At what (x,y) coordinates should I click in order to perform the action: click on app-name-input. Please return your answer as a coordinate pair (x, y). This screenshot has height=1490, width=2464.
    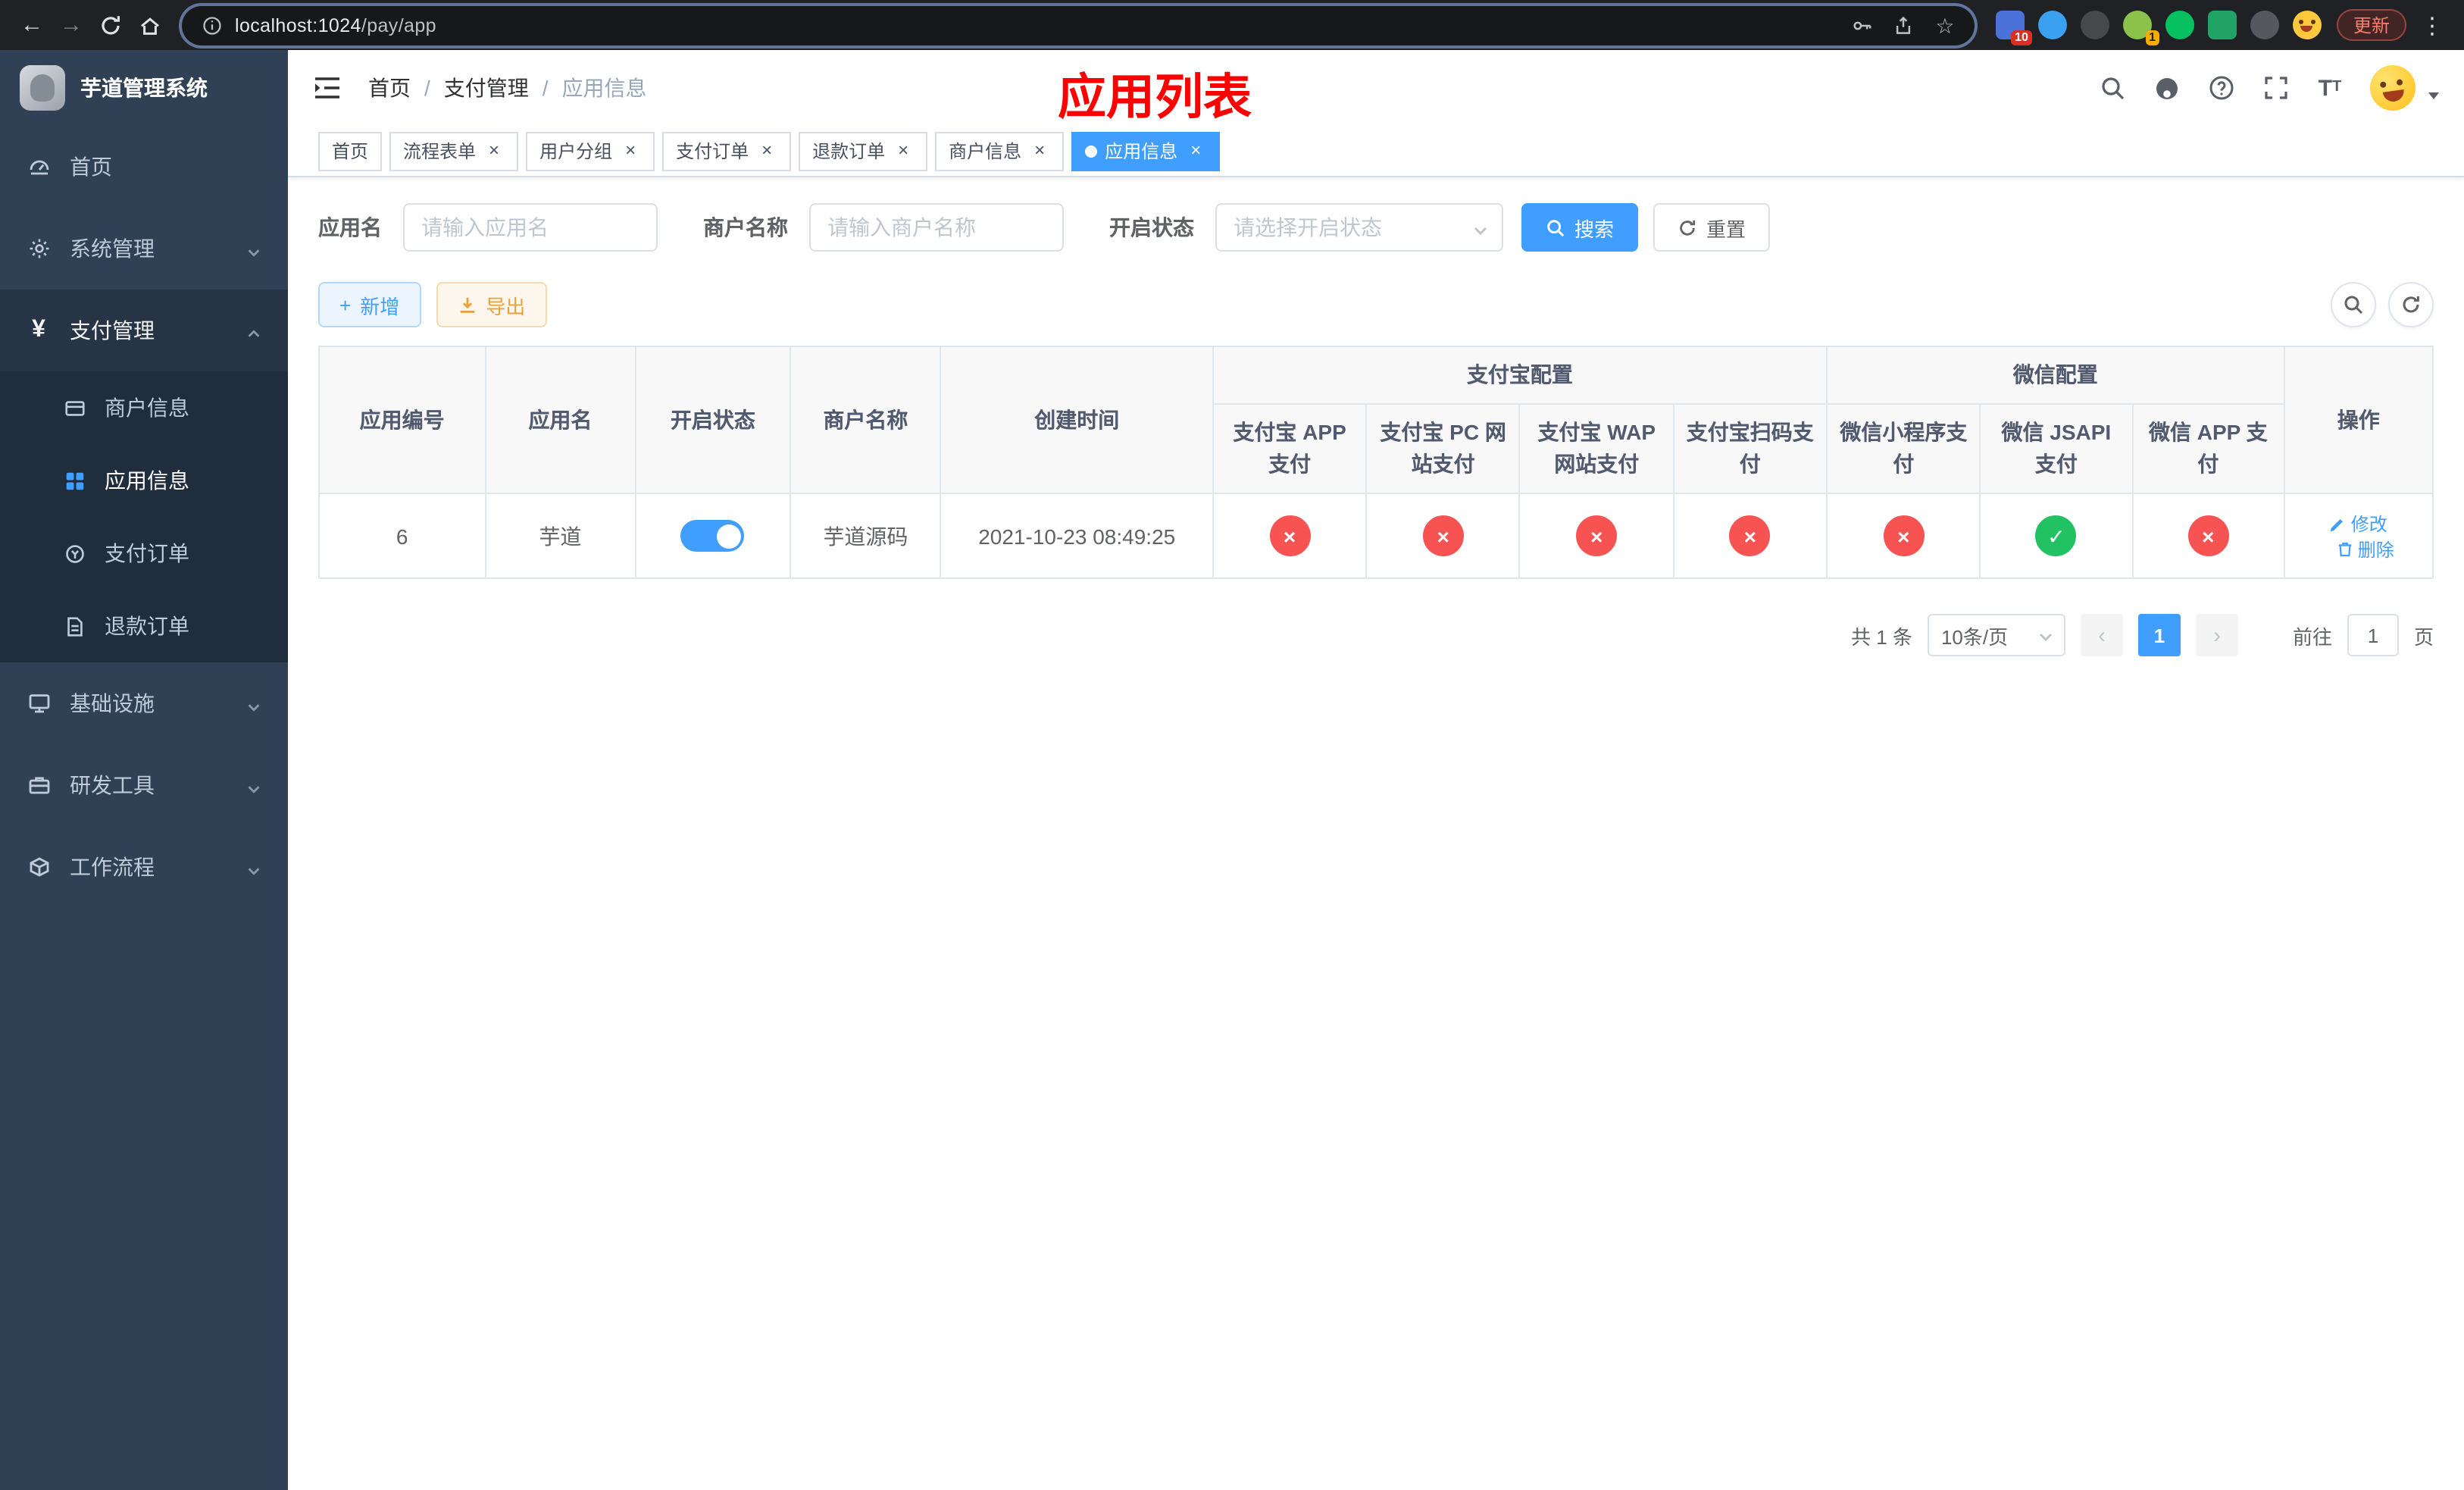
    Looking at the image, I should click on (530, 227).